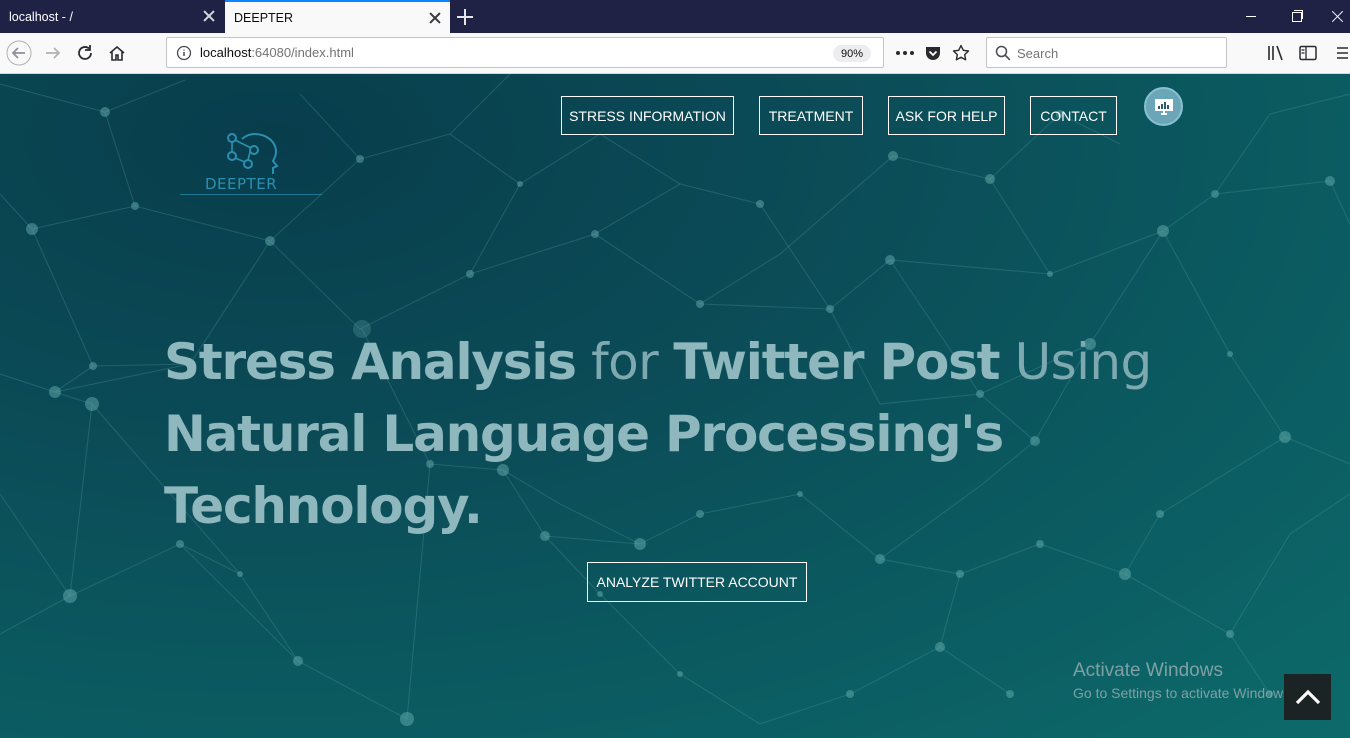 This screenshot has width=1350, height=738. What do you see at coordinates (1073, 115) in the screenshot?
I see `nav-contact: CONTACT` at bounding box center [1073, 115].